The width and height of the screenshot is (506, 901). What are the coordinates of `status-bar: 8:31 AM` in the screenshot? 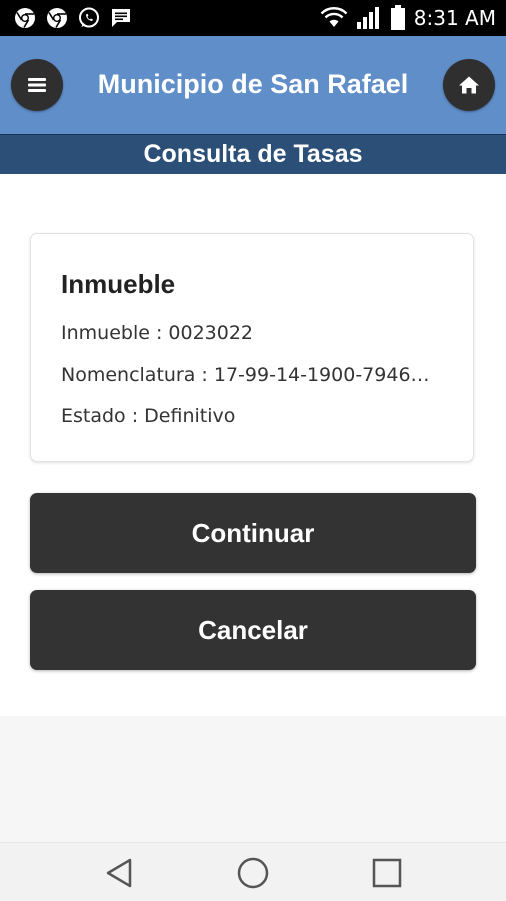 It's located at (253, 18).